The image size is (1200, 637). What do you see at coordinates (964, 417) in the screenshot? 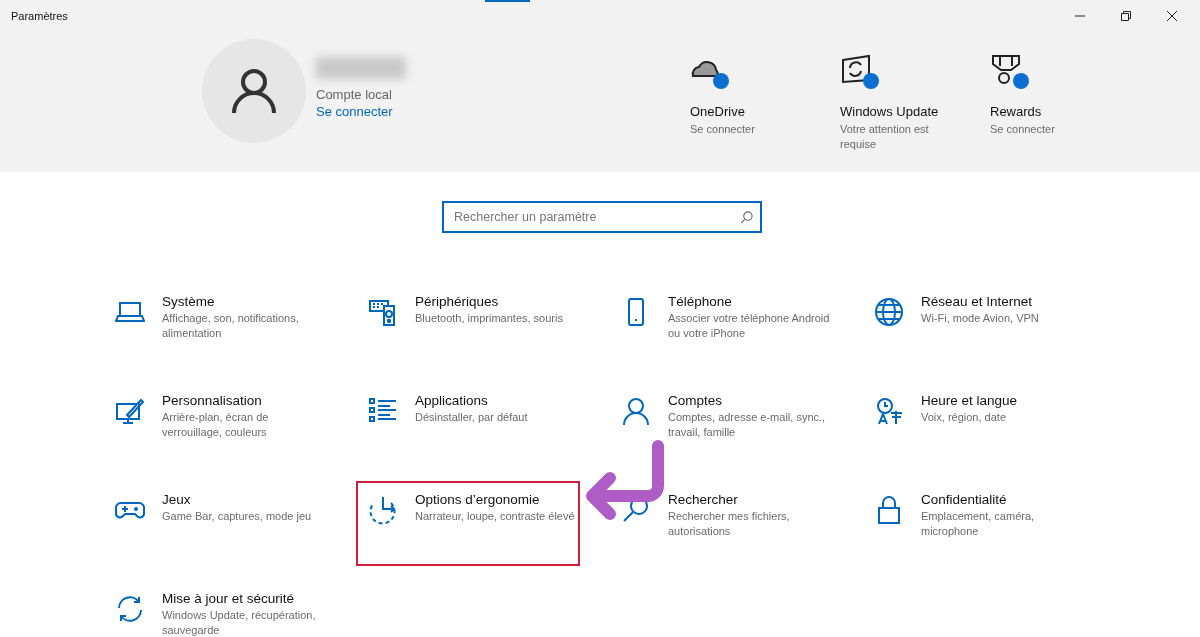
I see `category-description: Voix, région, date` at bounding box center [964, 417].